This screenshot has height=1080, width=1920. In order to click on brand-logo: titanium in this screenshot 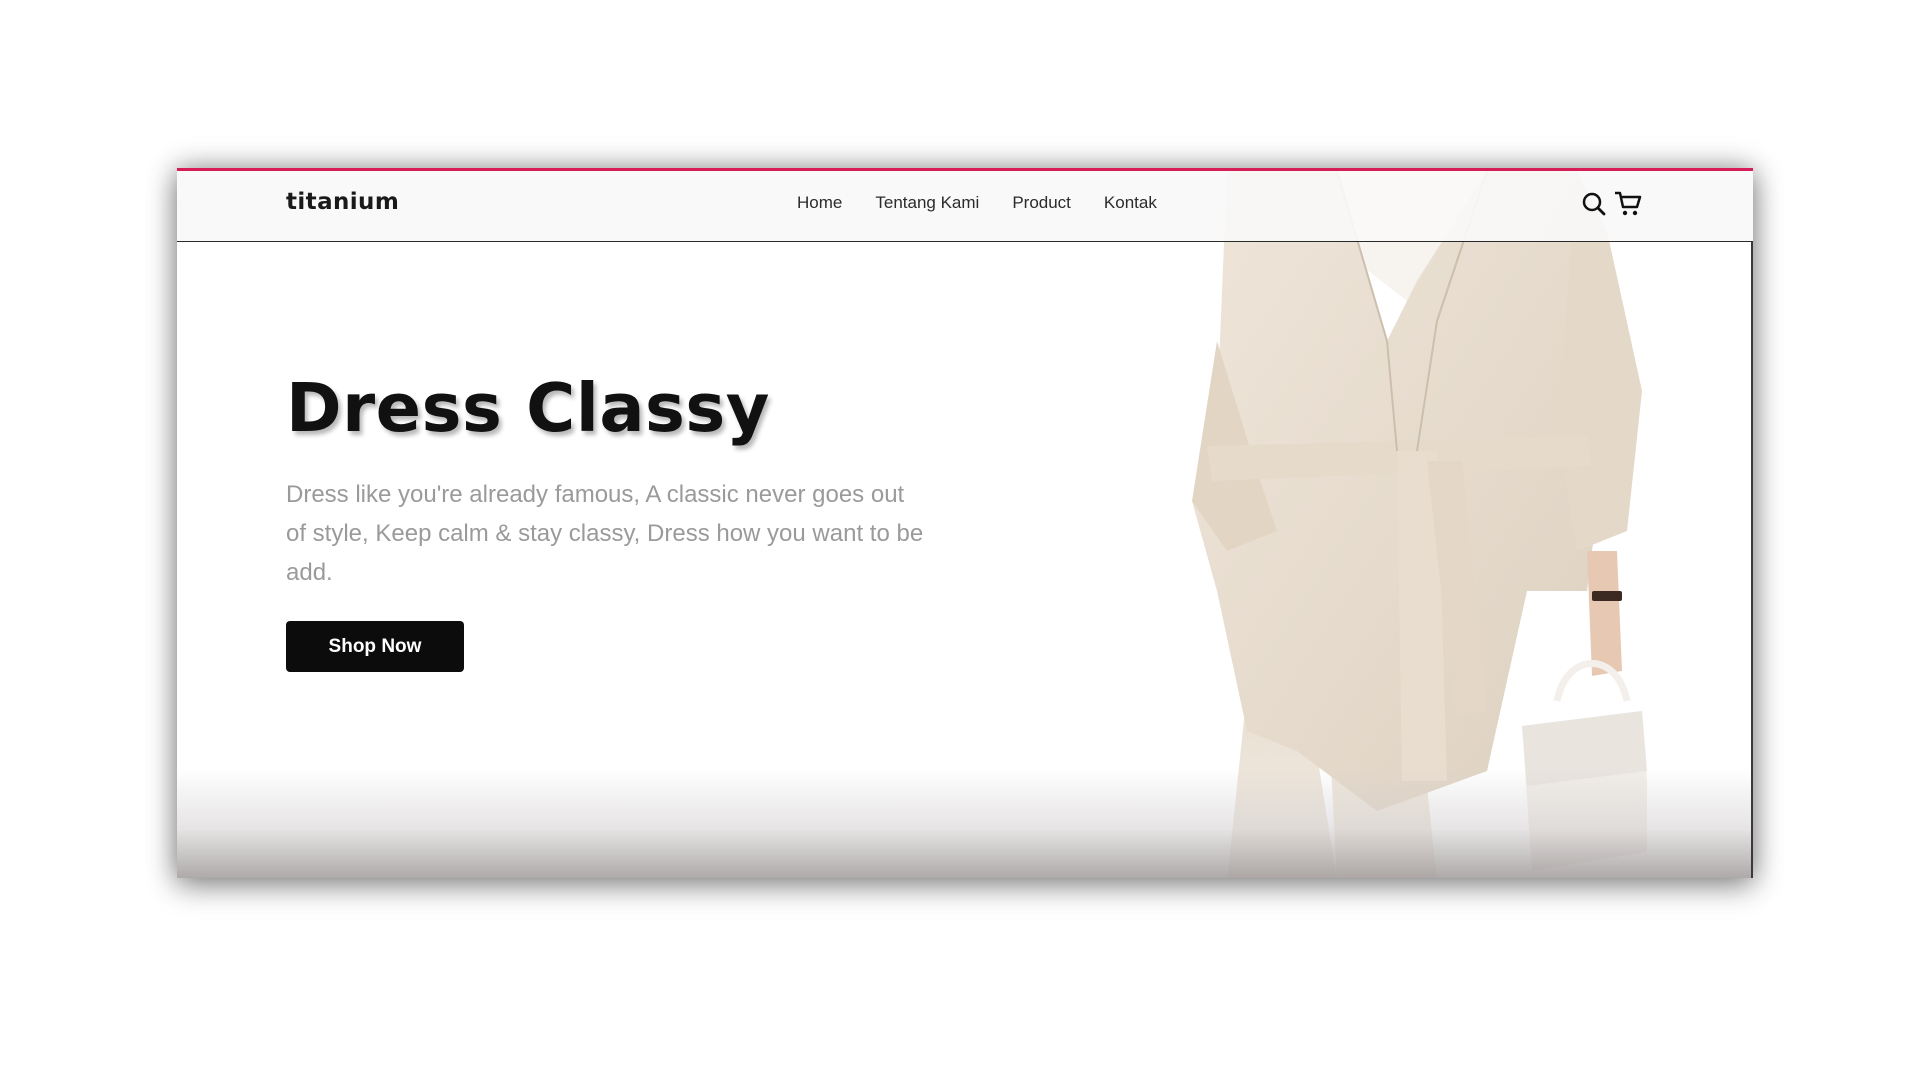, I will do `click(342, 202)`.